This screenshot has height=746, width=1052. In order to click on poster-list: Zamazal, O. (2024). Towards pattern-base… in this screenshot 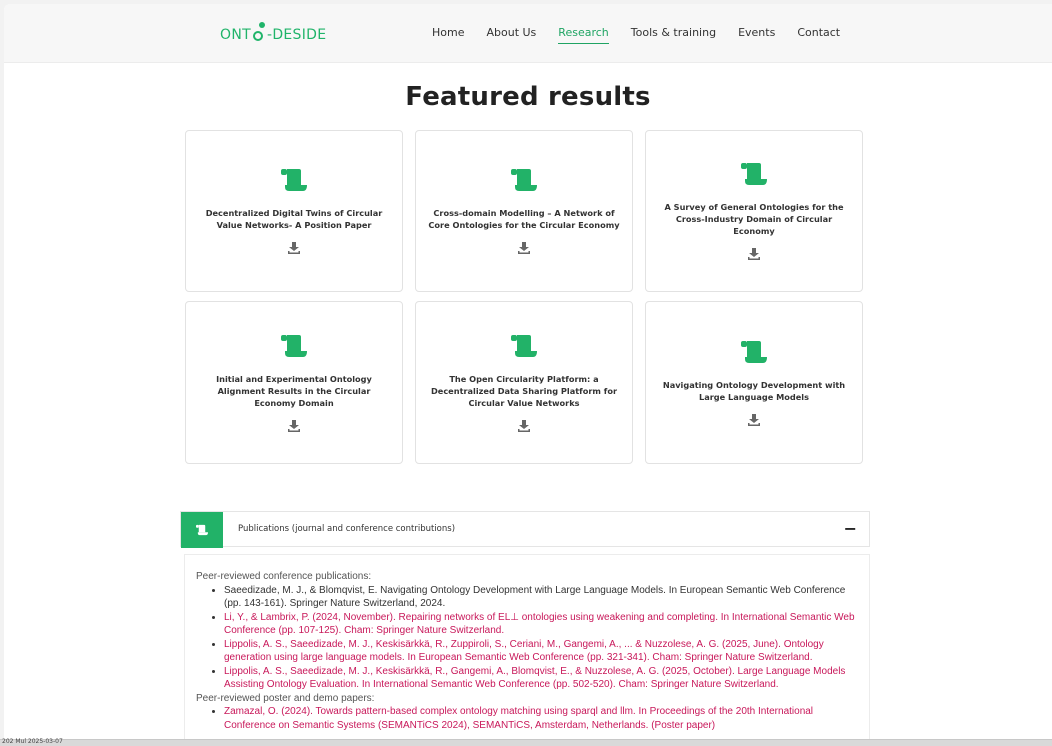, I will do `click(526, 718)`.